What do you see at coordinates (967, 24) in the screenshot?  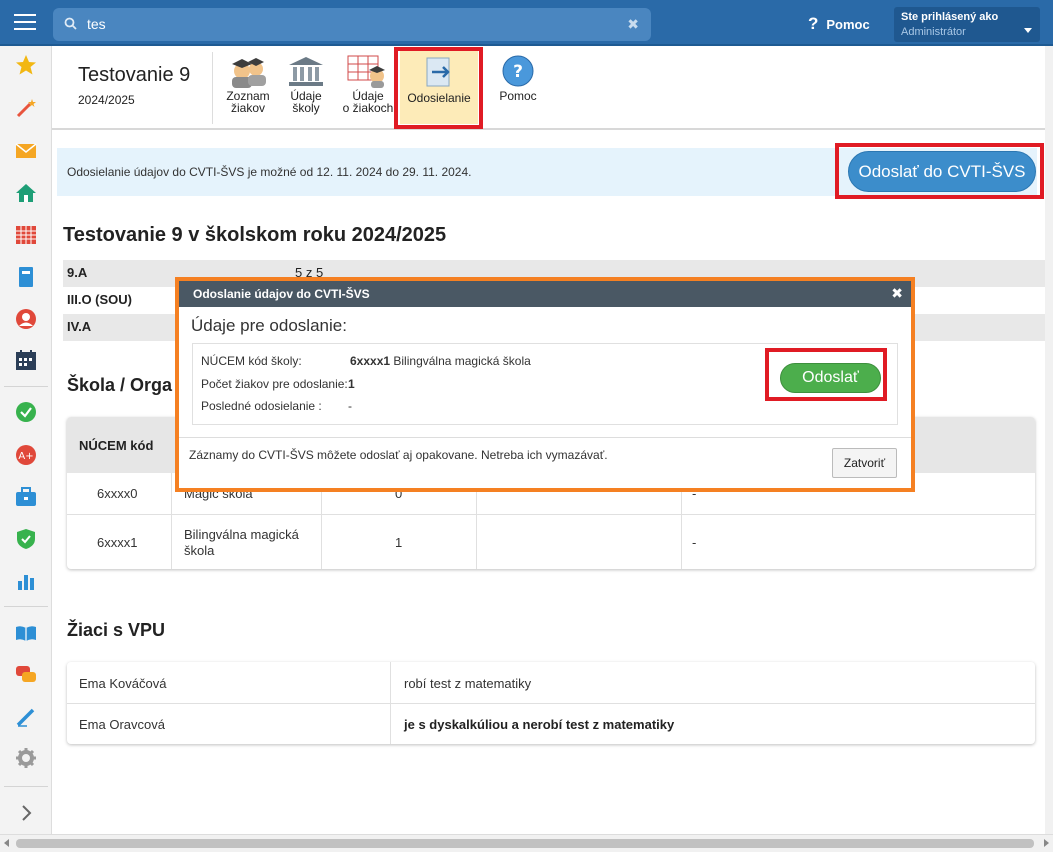 I see `user-menu: Ste prihlásený ako Administrátor` at bounding box center [967, 24].